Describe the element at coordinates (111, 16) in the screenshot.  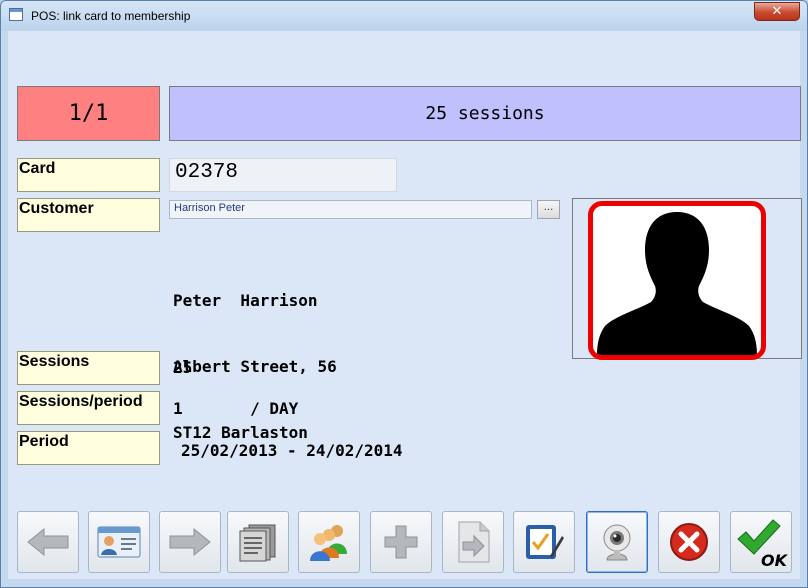
I see `window-title: POS: link card to membership` at that location.